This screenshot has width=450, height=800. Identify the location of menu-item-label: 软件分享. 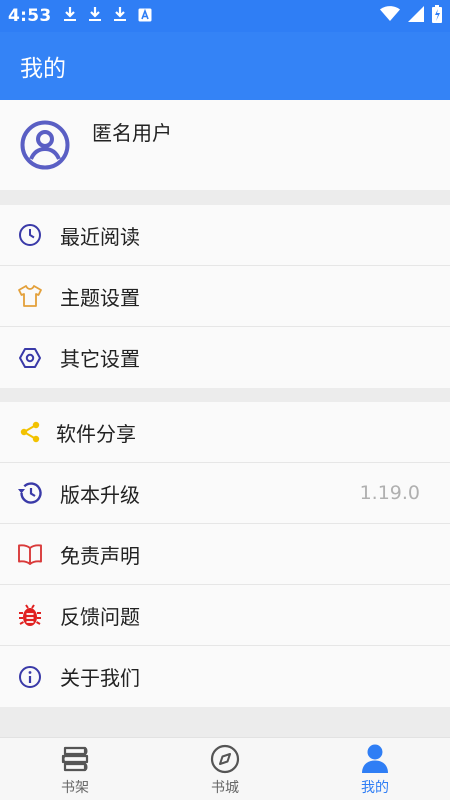
(96, 433).